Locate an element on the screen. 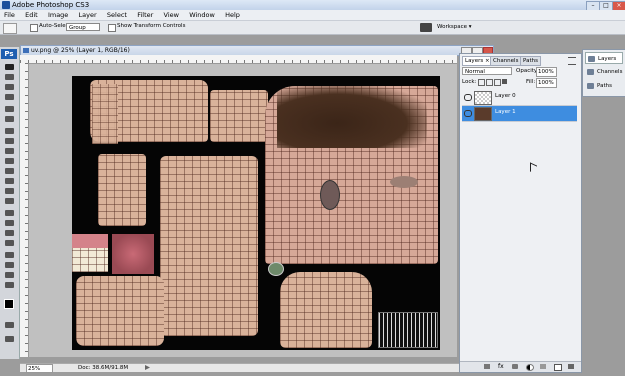 The image size is (625, 376). menu-filter: Filter is located at coordinates (145, 15).